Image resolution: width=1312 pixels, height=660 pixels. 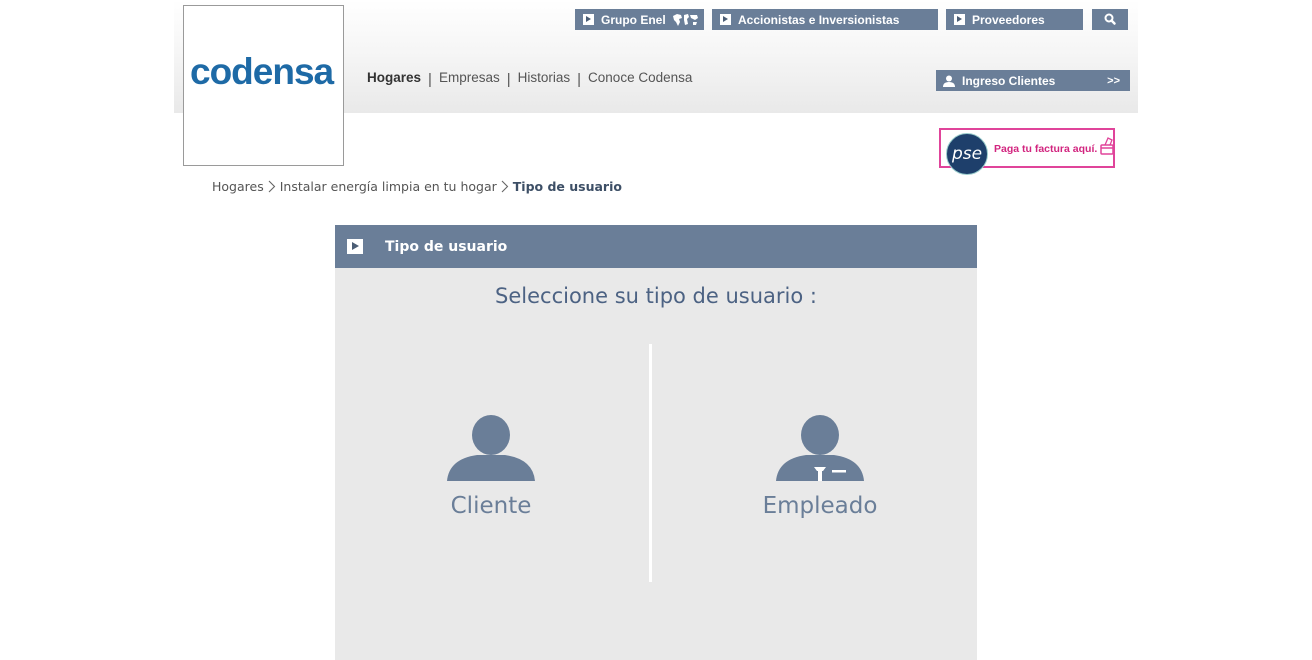 I want to click on chevron-right-icon: >>, so click(x=1113, y=80).